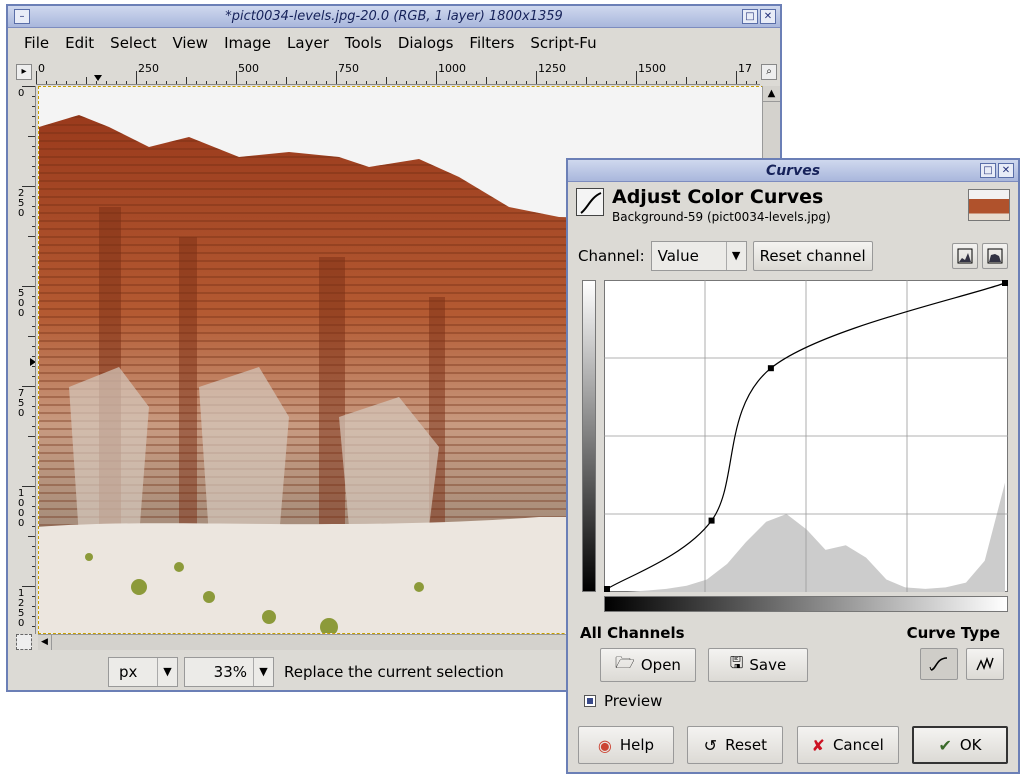  Describe the element at coordinates (563, 43) in the screenshot. I see `menu-script-fu: Script-Fu` at that location.